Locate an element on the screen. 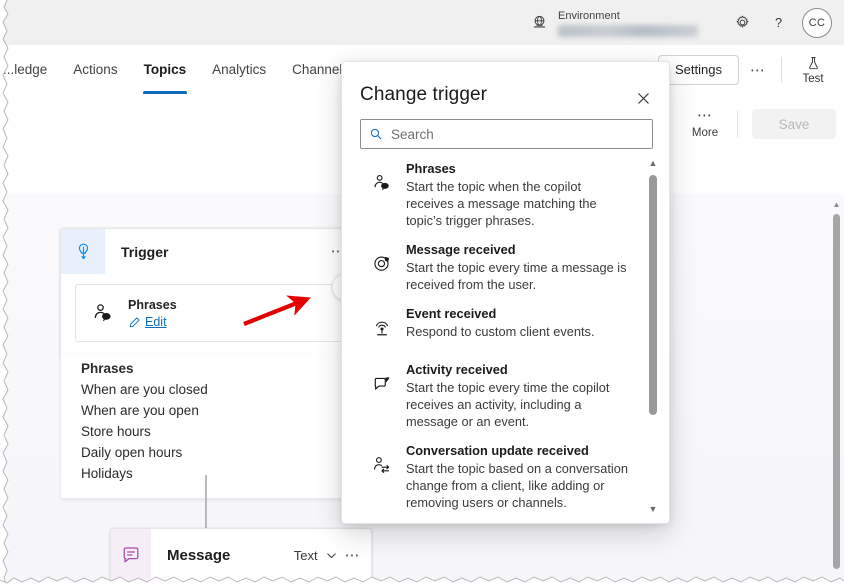  dialog-title: Change trigger is located at coordinates (424, 94).